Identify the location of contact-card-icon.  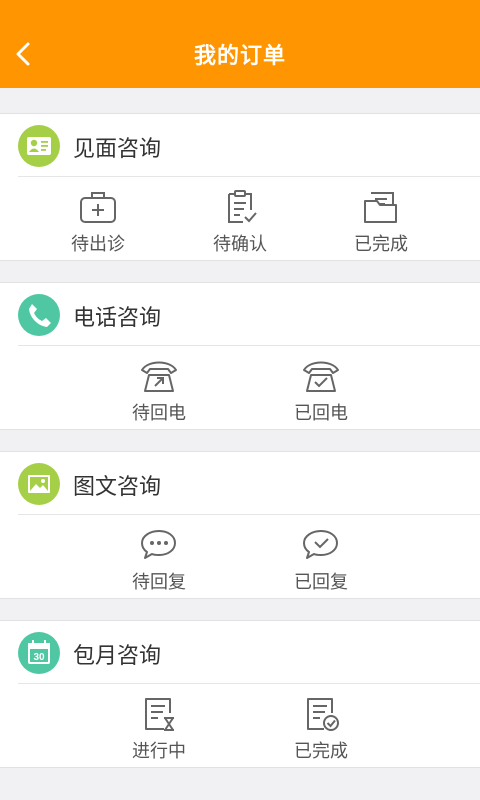
(39, 146).